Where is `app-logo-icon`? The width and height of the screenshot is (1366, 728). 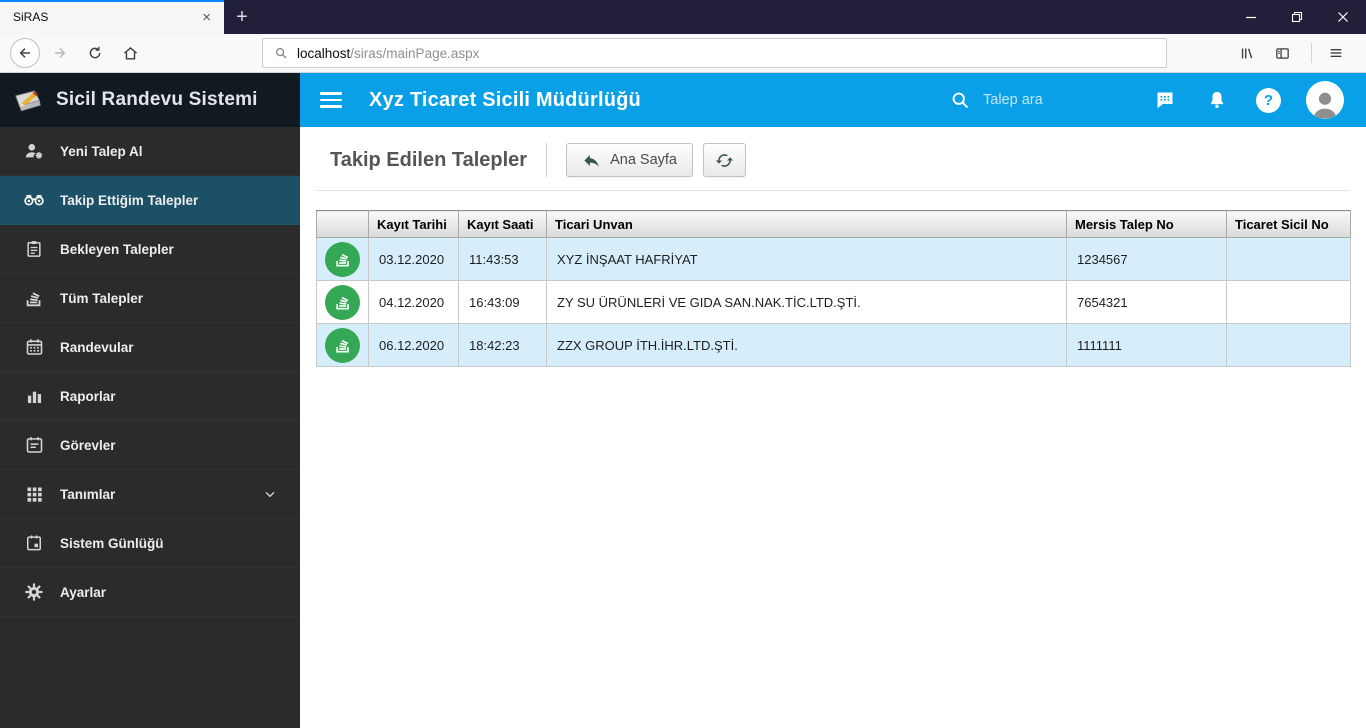 app-logo-icon is located at coordinates (29, 100).